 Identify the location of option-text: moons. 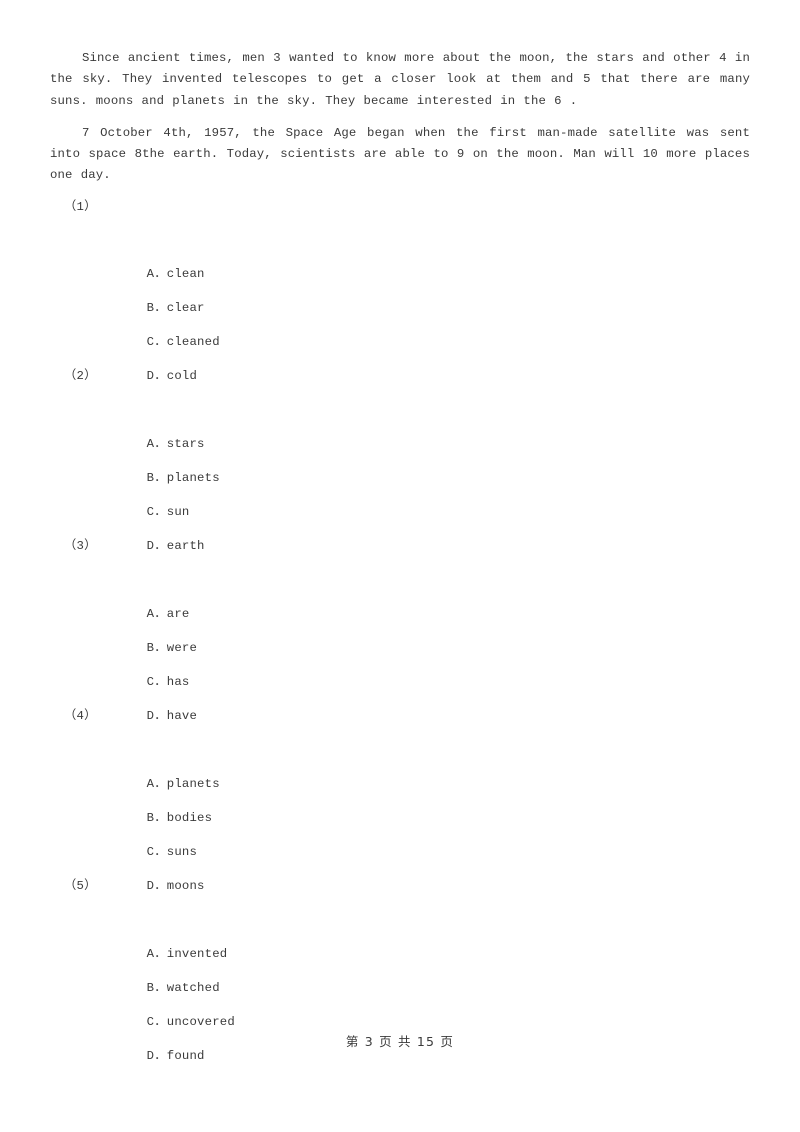
(185, 885).